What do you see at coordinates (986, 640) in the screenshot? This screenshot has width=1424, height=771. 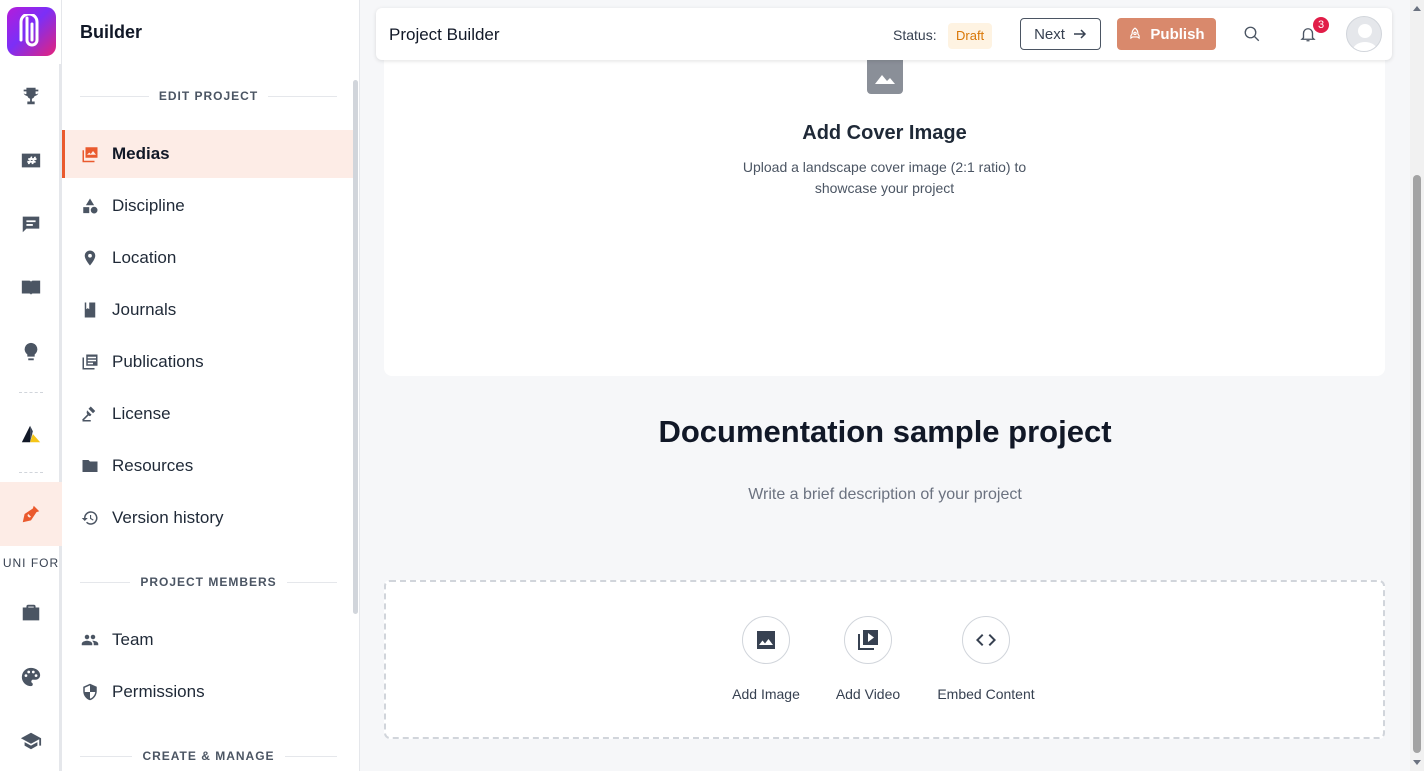 I see `code-embed-icon` at bounding box center [986, 640].